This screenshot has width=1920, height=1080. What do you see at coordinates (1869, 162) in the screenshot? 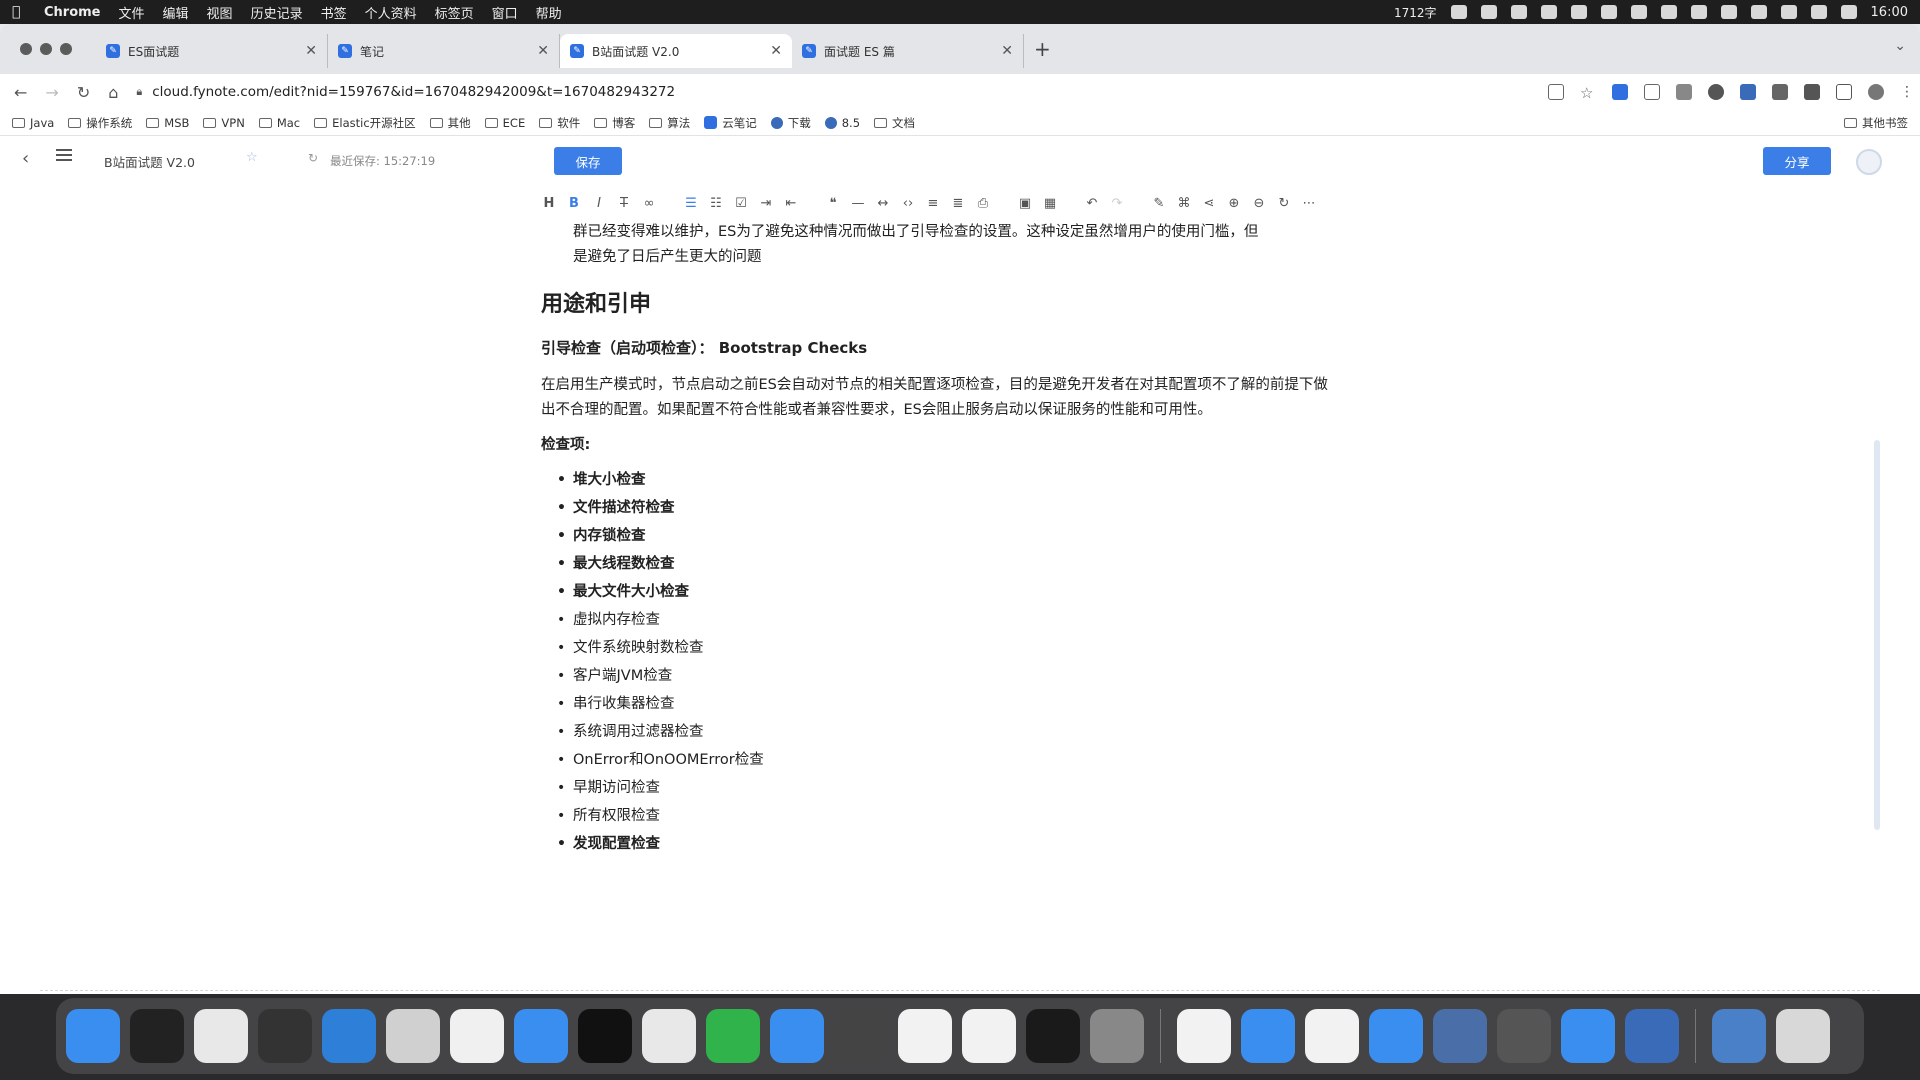
I see `user-avatar` at bounding box center [1869, 162].